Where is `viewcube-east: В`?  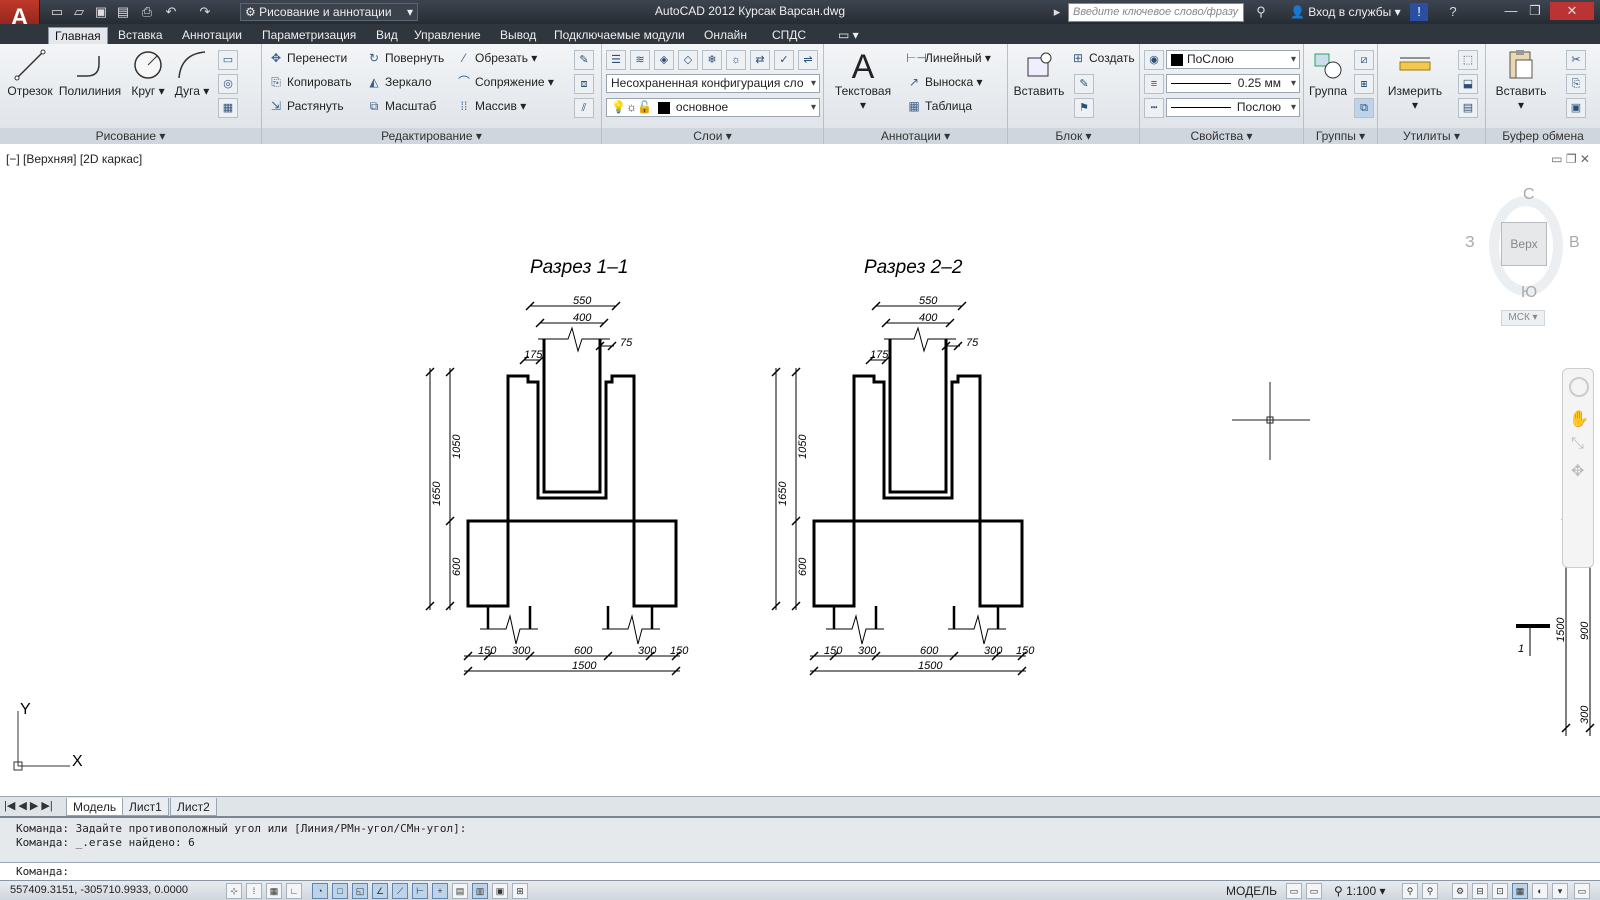 viewcube-east: В is located at coordinates (1574, 243).